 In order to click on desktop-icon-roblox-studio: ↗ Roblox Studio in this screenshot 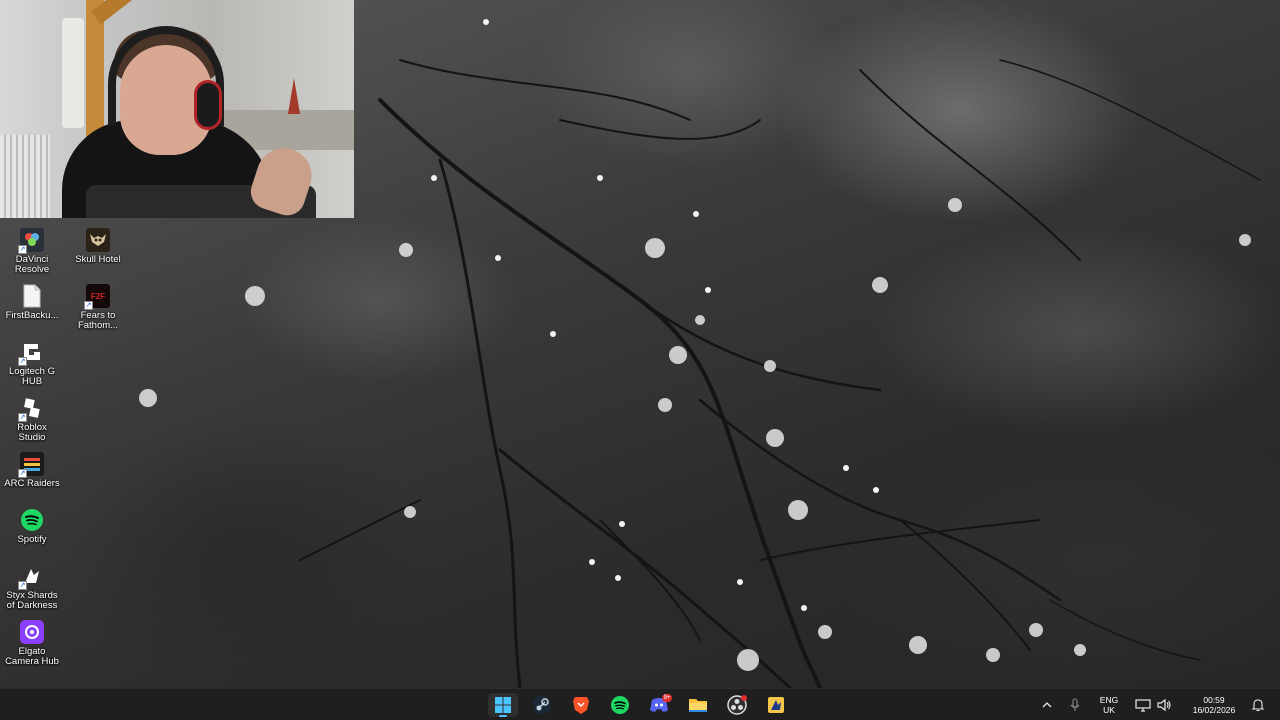, I will do `click(32, 422)`.